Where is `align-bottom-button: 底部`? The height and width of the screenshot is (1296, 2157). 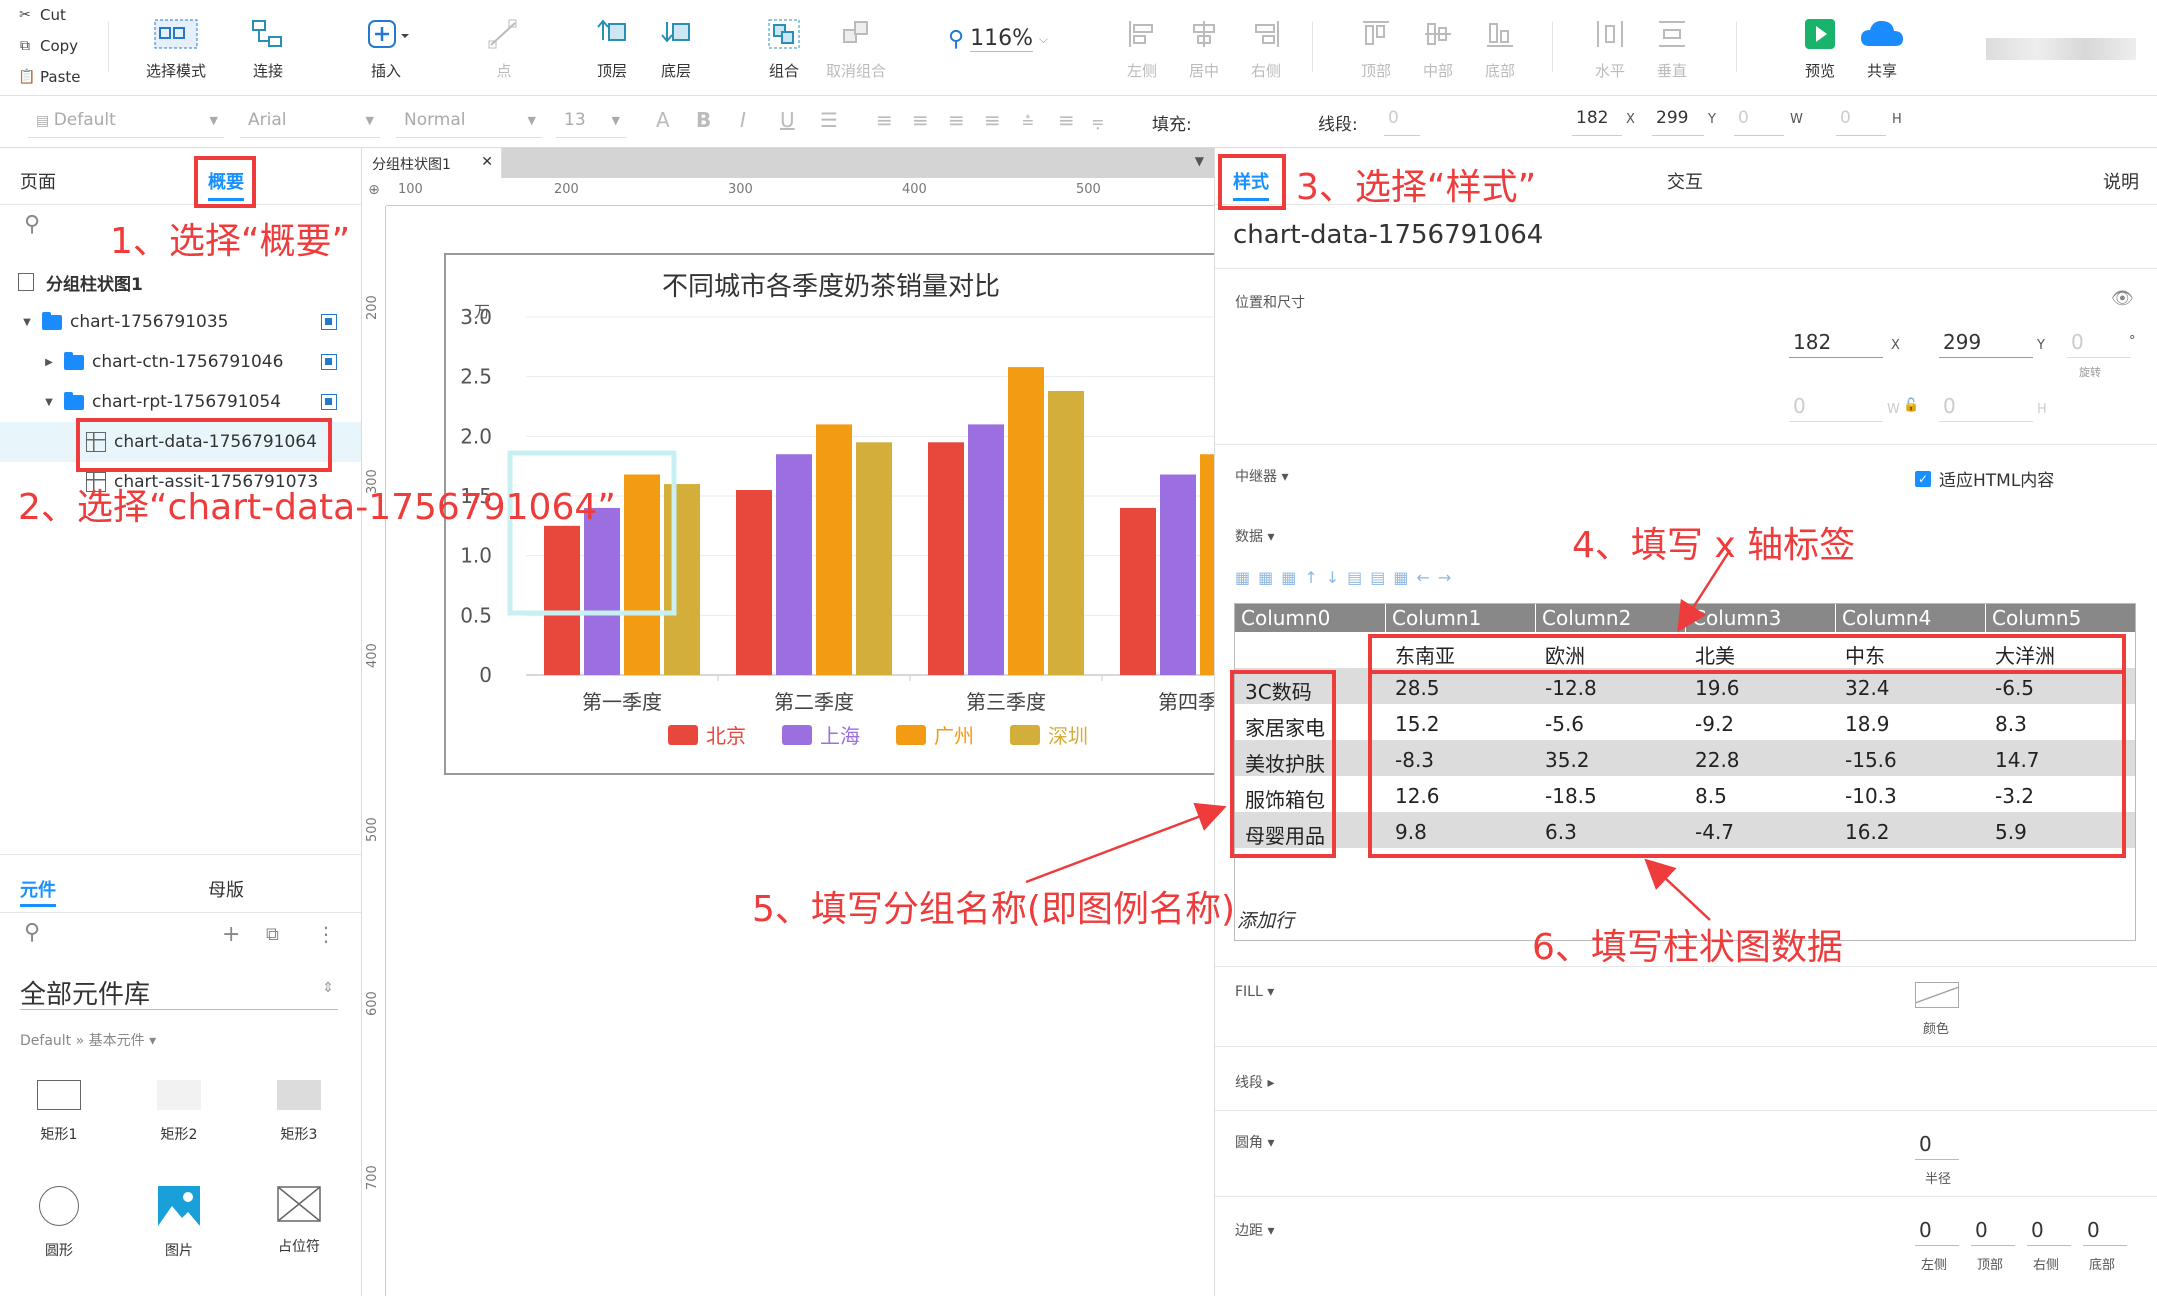
align-bottom-button: 底部 is located at coordinates (1500, 49).